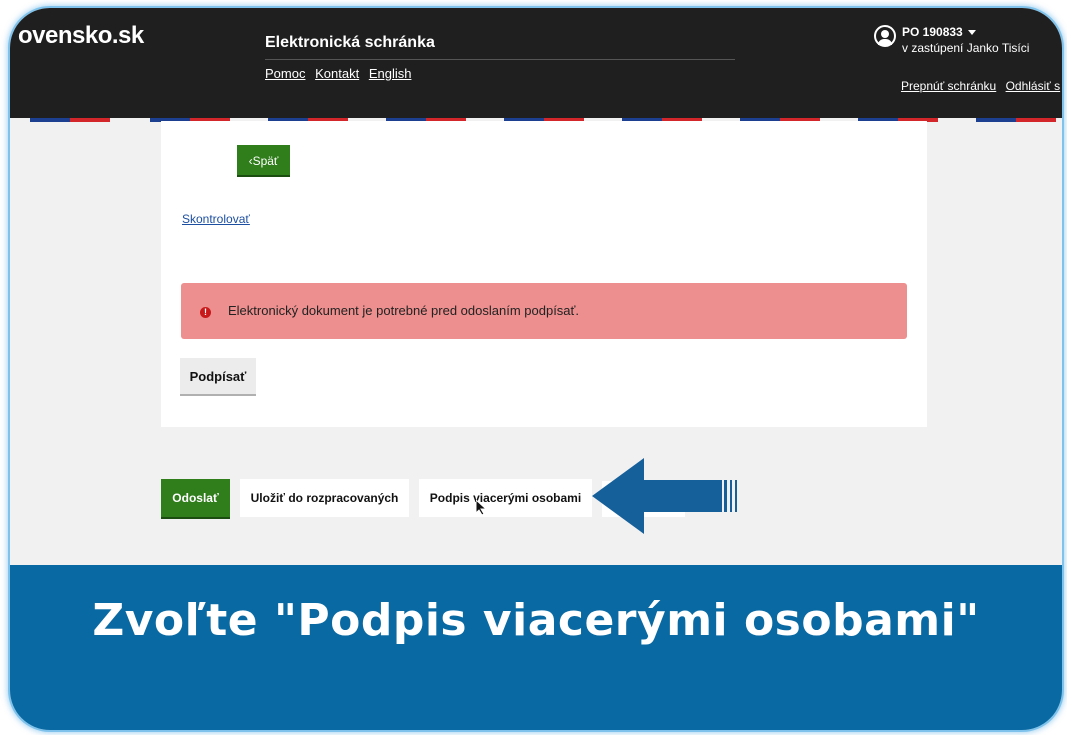 The width and height of the screenshot is (1067, 735). Describe the element at coordinates (482, 508) in the screenshot. I see `mouse-cursor-icon` at that location.